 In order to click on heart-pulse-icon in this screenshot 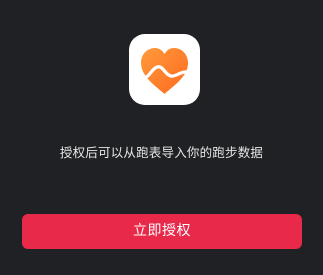, I will do `click(164, 71)`.